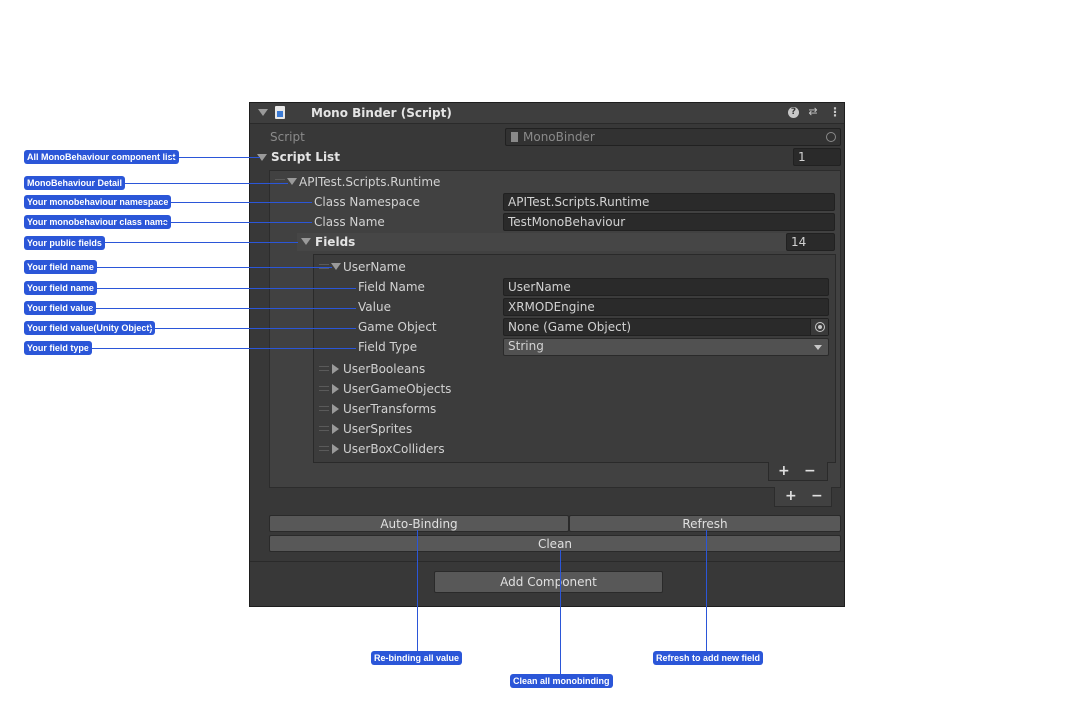 The height and width of the screenshot is (718, 1075). What do you see at coordinates (548, 582) in the screenshot?
I see `add-component-button: Add Component` at bounding box center [548, 582].